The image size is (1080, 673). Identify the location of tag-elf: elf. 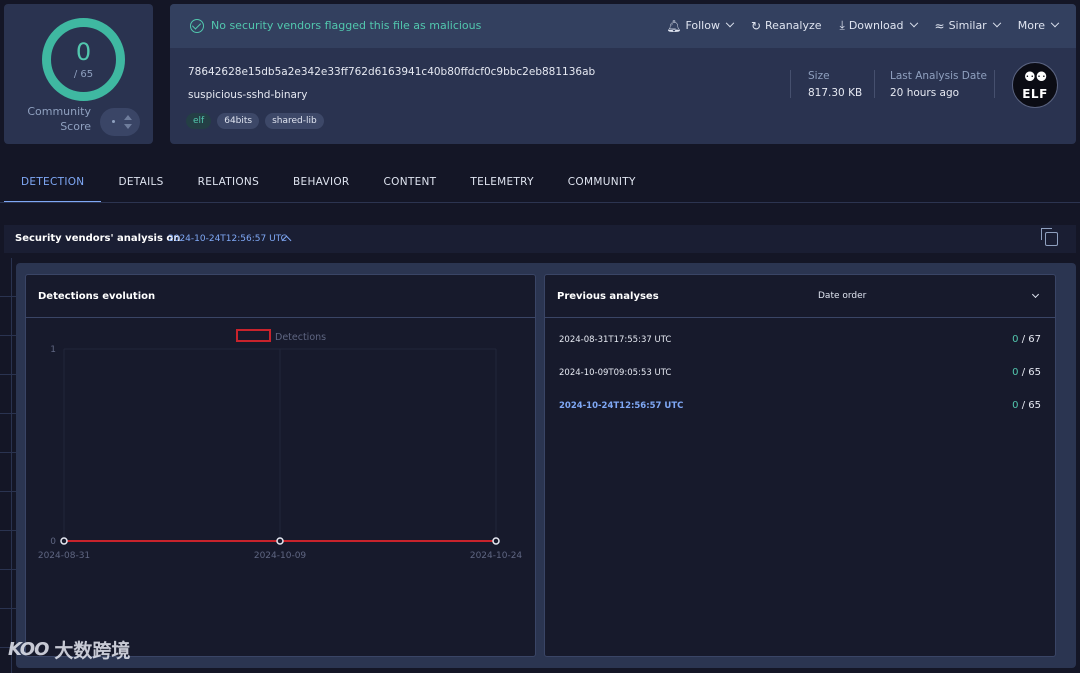
(199, 121).